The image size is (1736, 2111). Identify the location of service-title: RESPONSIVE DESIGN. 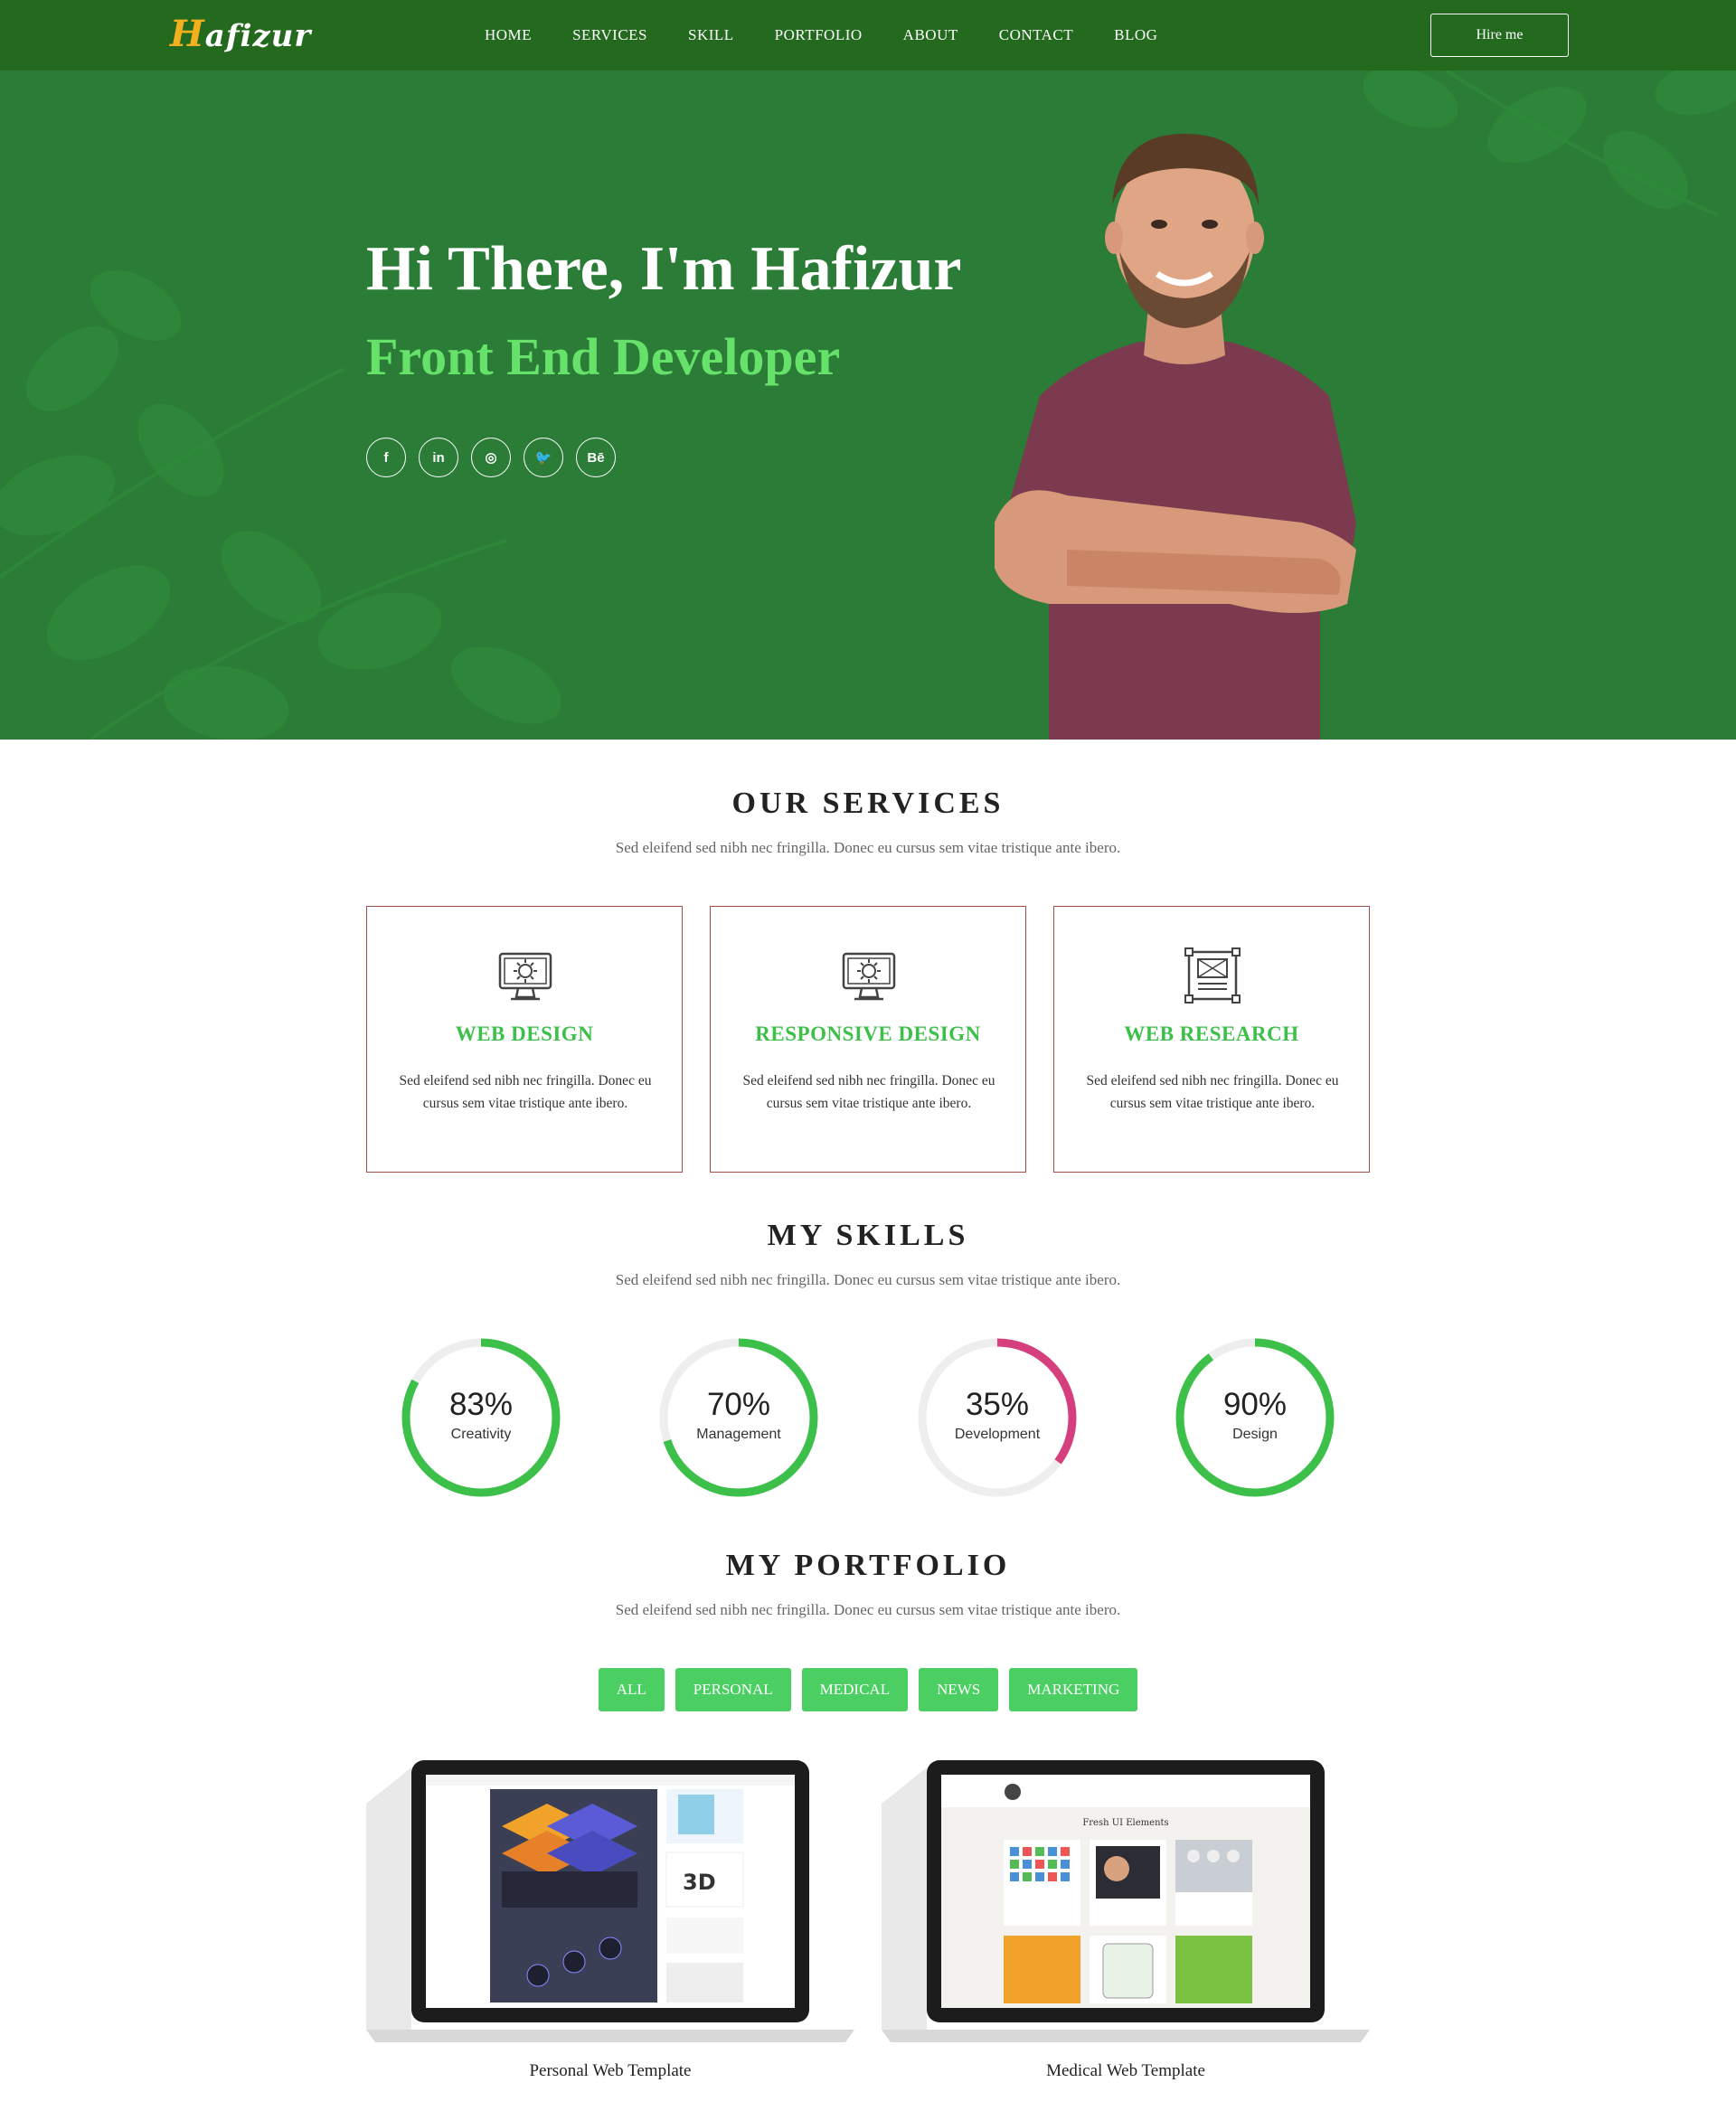
(868, 1034).